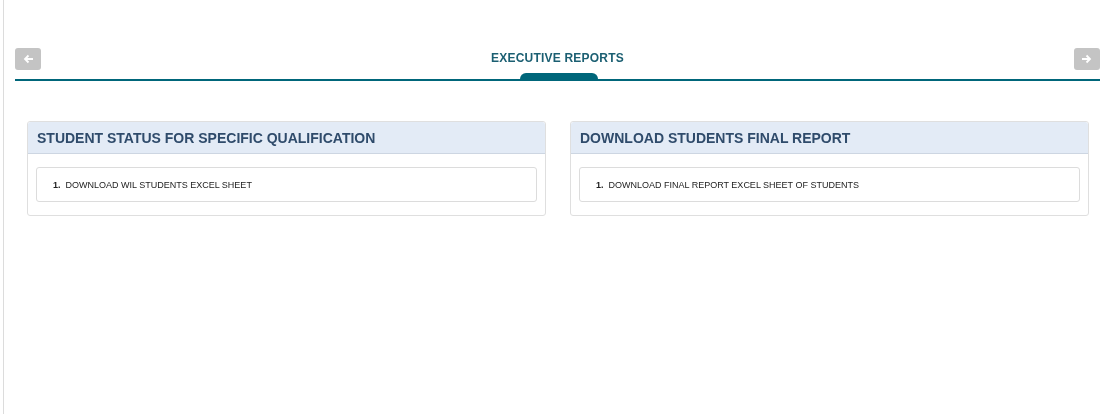 This screenshot has height=414, width=1111. What do you see at coordinates (286, 138) in the screenshot?
I see `panel-title: STUDENT STATUS FOR SPECIFIC QUALIFICATION` at bounding box center [286, 138].